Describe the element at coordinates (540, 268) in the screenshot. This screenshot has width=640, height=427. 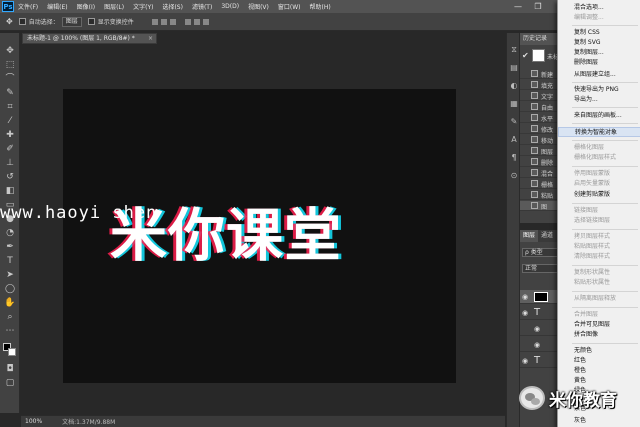
I see `blend-mode-dropdown: 正常` at that location.